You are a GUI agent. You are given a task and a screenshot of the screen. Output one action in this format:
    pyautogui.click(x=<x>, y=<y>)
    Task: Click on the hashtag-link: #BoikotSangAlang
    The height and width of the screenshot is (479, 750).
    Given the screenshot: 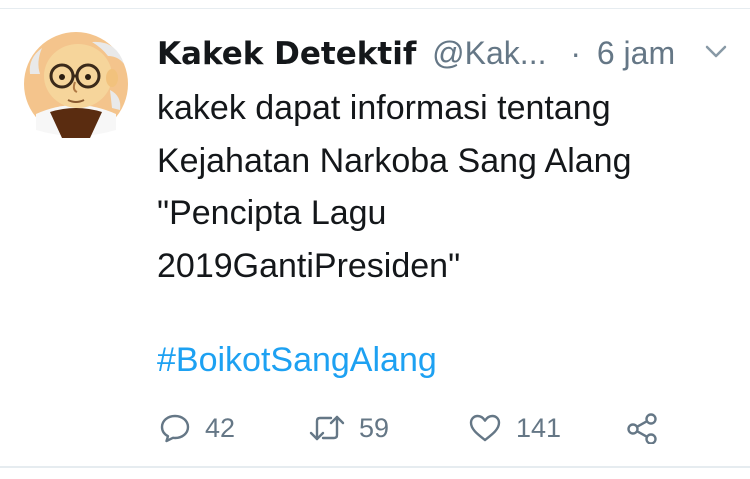 What is the action you would take?
    pyautogui.click(x=297, y=360)
    